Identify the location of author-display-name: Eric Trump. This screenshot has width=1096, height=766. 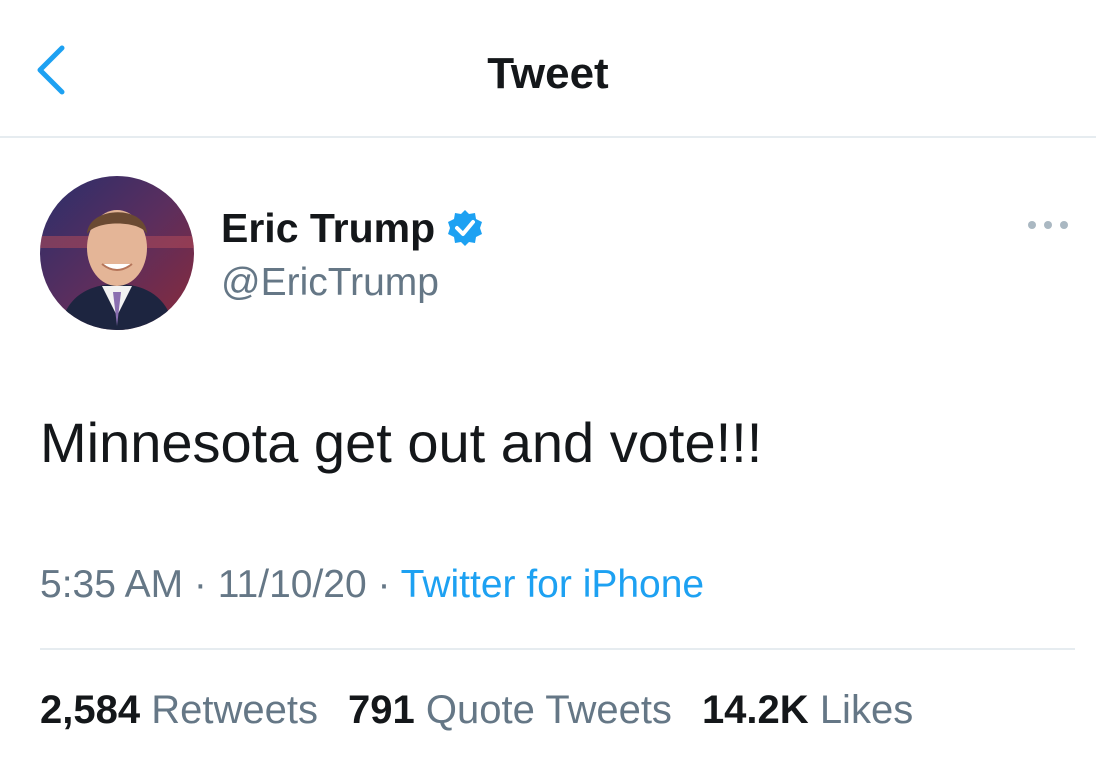
(328, 228).